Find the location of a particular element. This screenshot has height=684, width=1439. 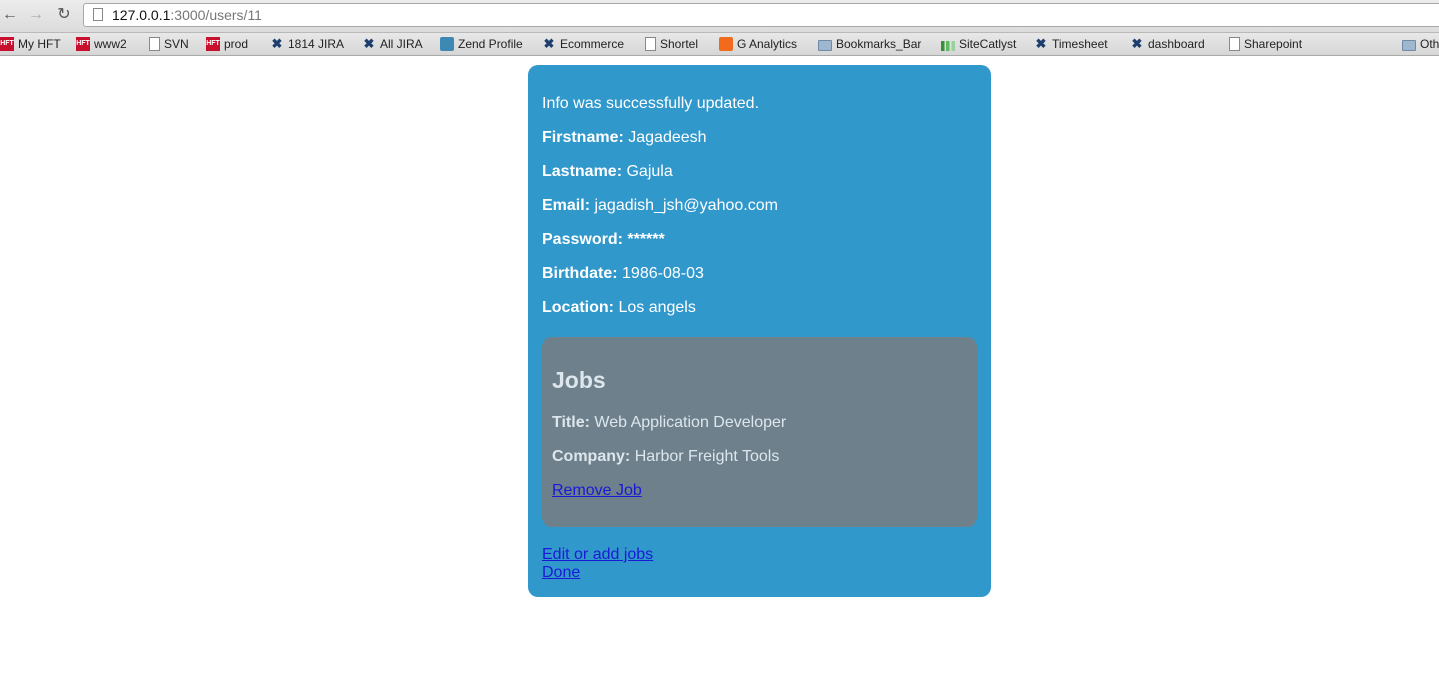

bookmark-prod: HFT prod is located at coordinates (227, 44).